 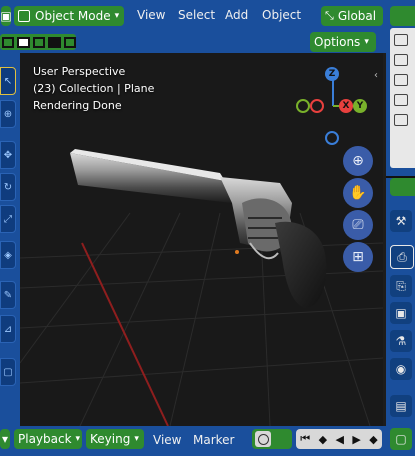 What do you see at coordinates (402, 187) in the screenshot?
I see `properties-editor-button` at bounding box center [402, 187].